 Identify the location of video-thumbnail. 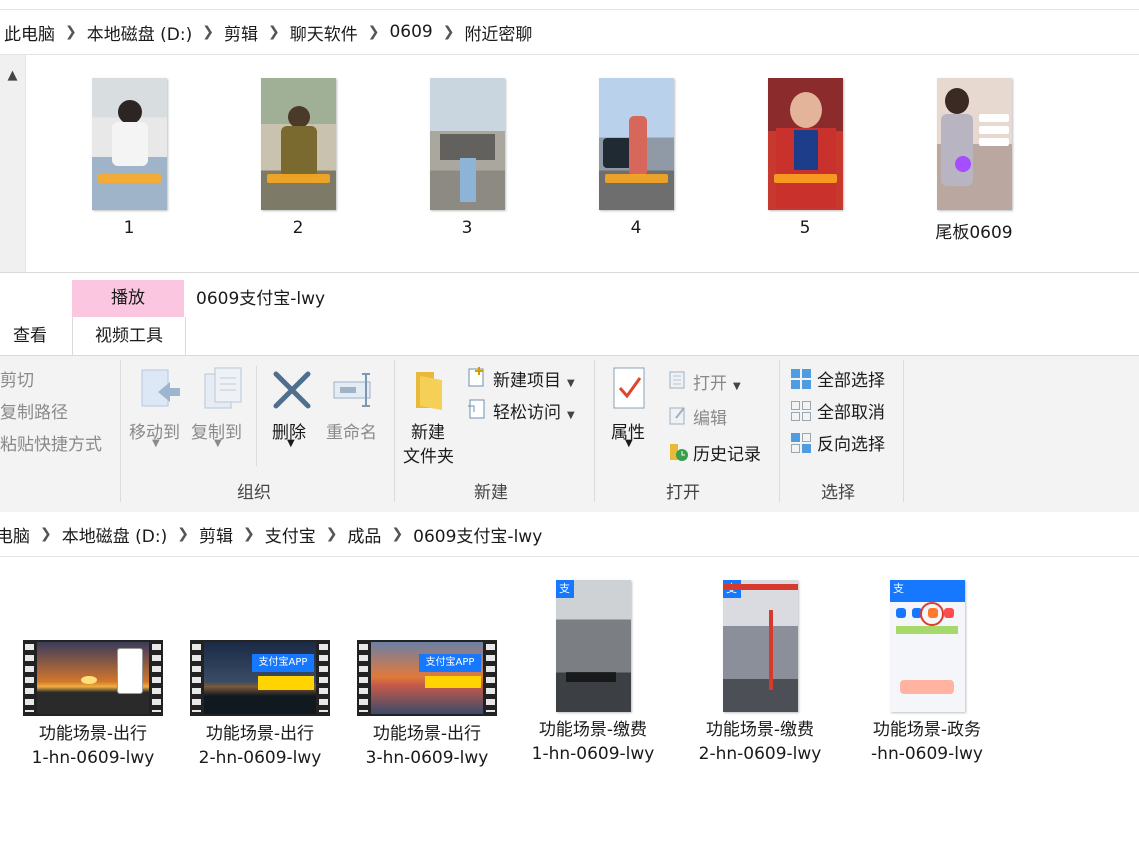
(805, 144).